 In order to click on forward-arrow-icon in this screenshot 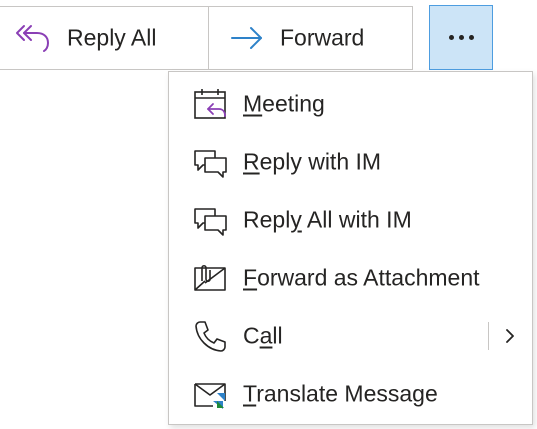, I will do `click(246, 38)`.